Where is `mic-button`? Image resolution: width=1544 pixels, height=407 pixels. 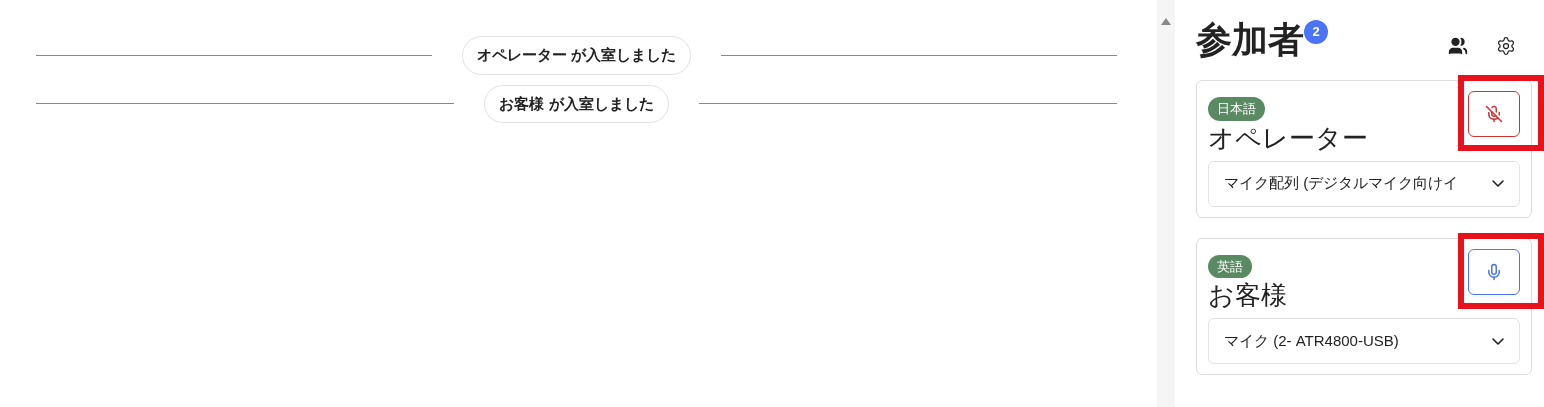 mic-button is located at coordinates (1494, 271).